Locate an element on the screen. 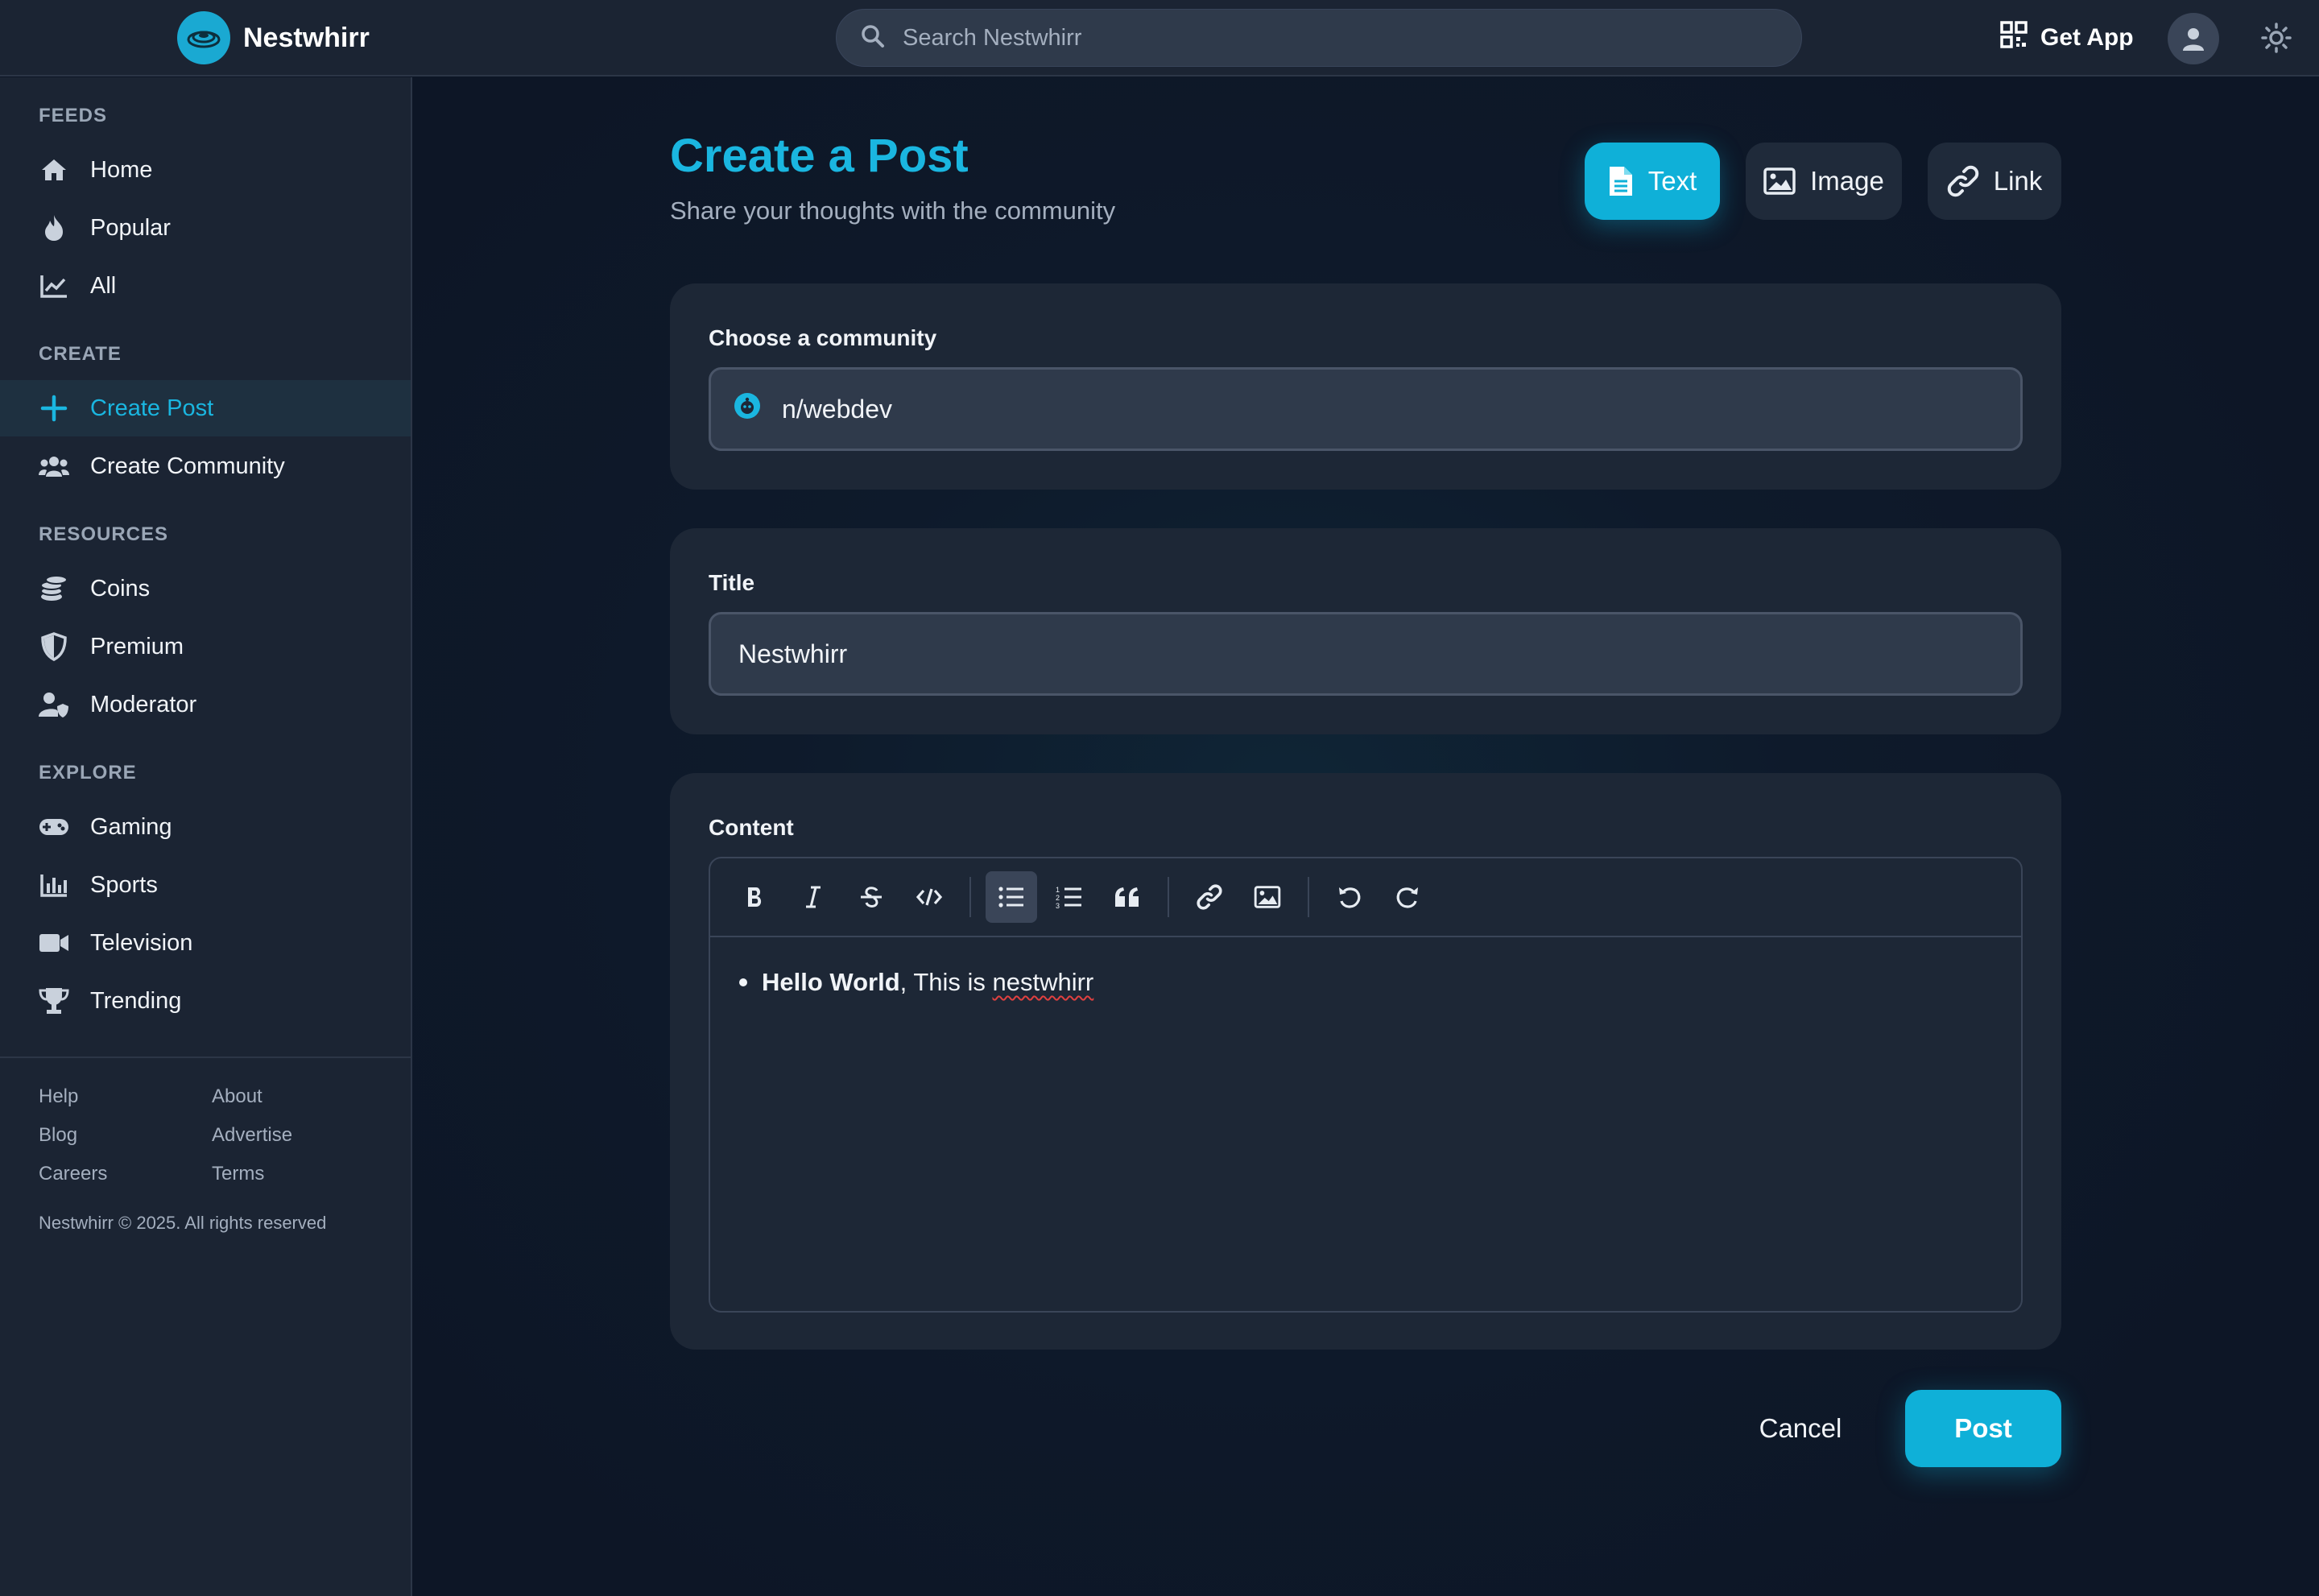  sidebar-item-label: Create Community is located at coordinates (187, 466).